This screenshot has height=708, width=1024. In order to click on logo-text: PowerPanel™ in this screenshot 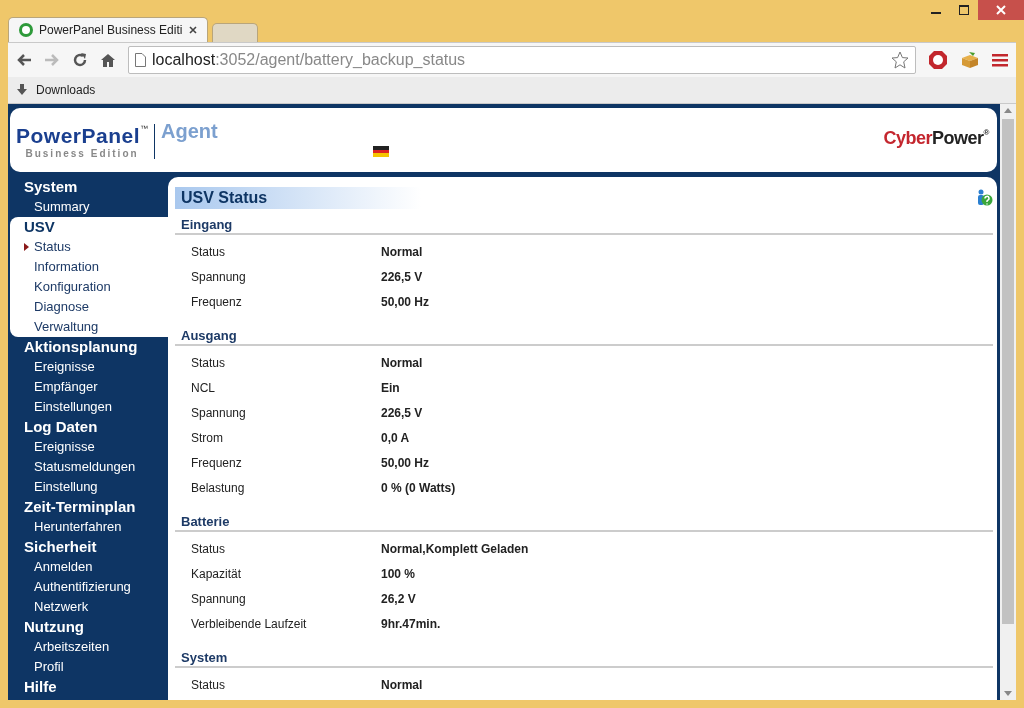, I will do `click(82, 136)`.